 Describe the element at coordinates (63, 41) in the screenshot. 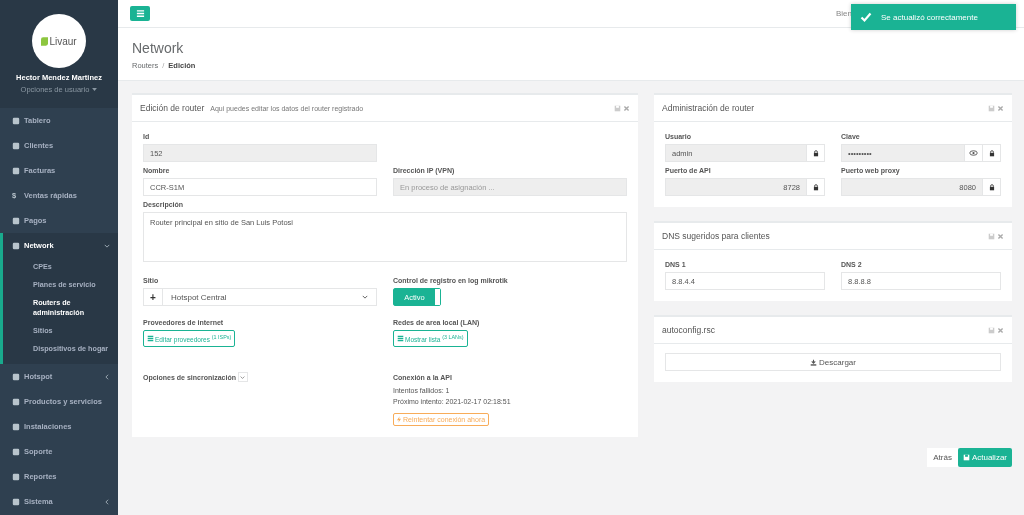

I see `brand-name: Livaur` at that location.